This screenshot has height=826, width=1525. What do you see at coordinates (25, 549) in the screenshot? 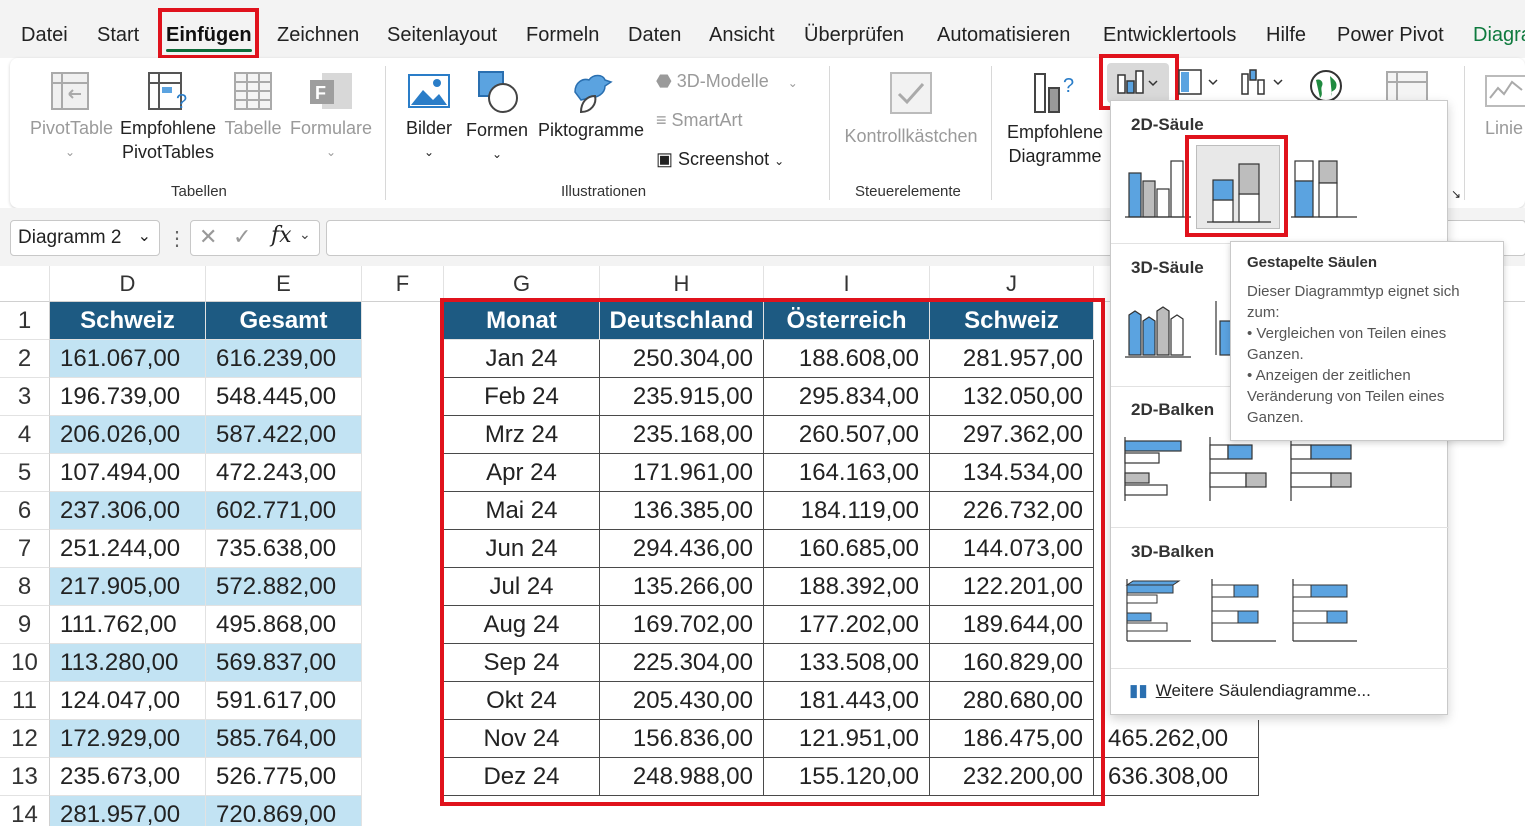
I see `row-header: 7` at bounding box center [25, 549].